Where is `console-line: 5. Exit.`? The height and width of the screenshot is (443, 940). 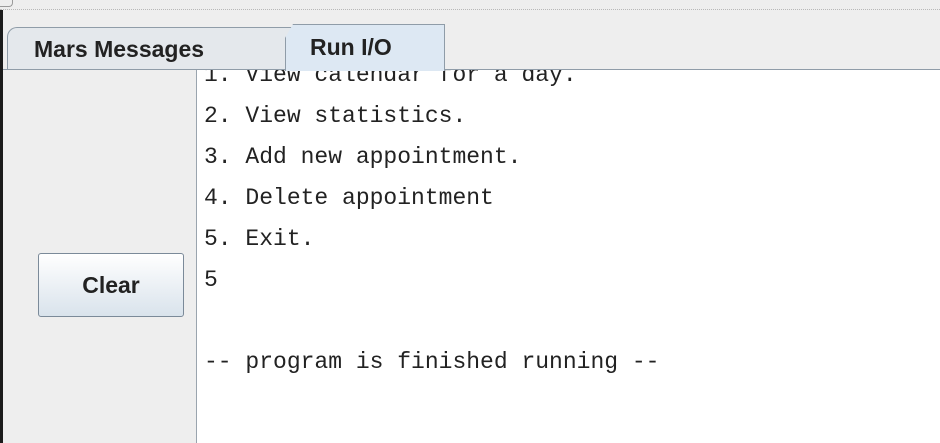 console-line: 5. Exit. is located at coordinates (259, 239).